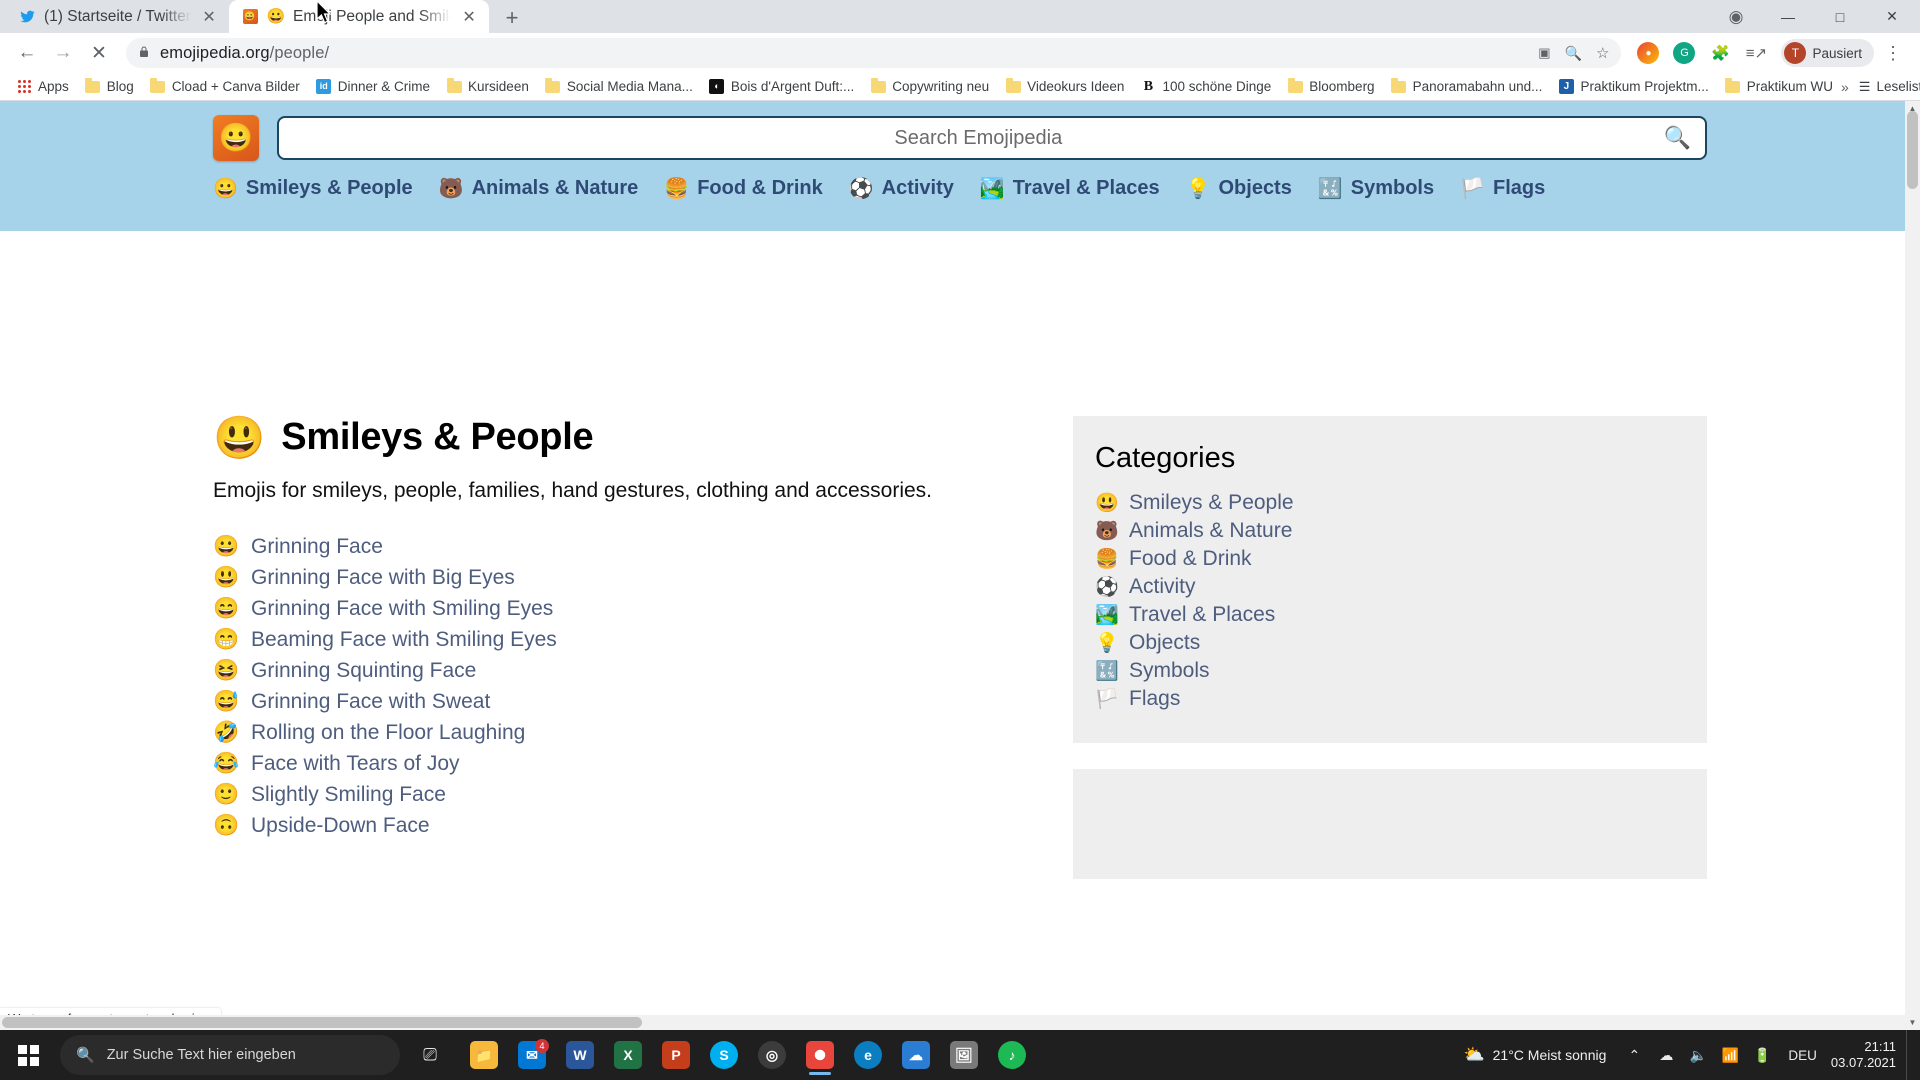 Image resolution: width=1920 pixels, height=1080 pixels. Describe the element at coordinates (118, 16) in the screenshot. I see `browser-tab-twitter: (1) Startseite / Twitter ✕` at that location.